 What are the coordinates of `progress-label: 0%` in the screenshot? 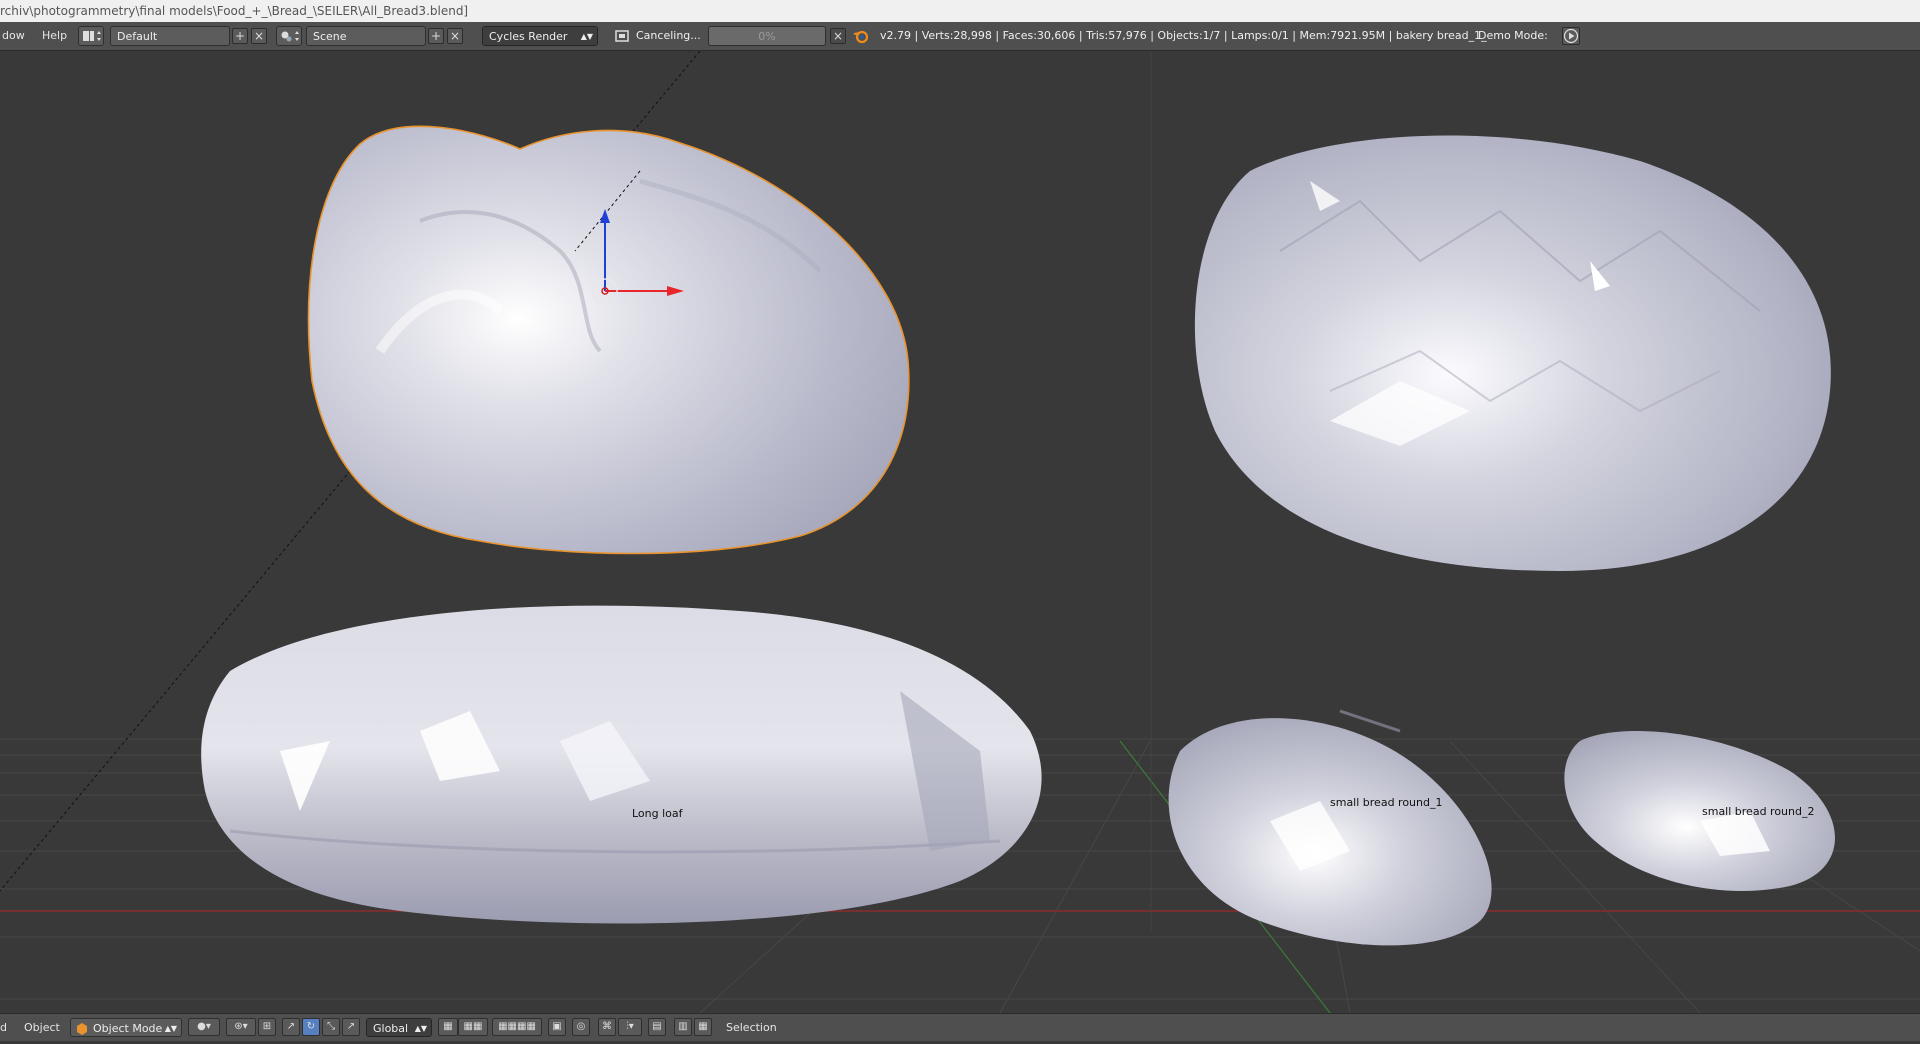 It's located at (767, 36).